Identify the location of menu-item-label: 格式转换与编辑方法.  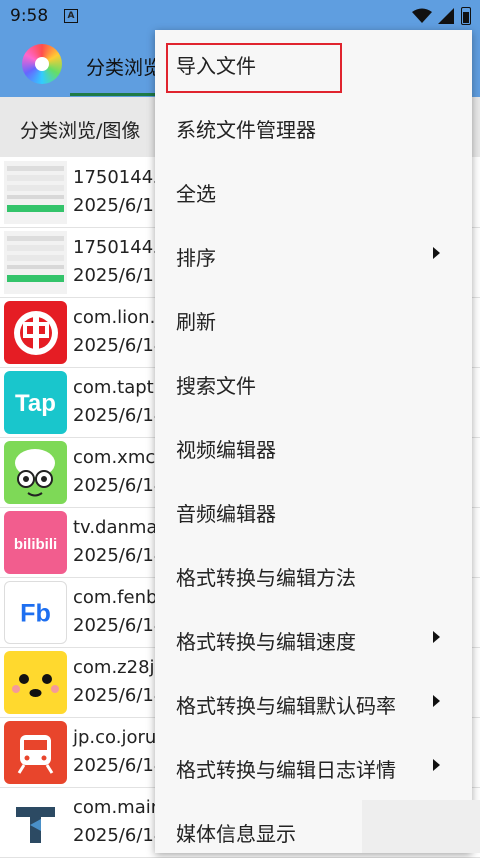
(266, 578).